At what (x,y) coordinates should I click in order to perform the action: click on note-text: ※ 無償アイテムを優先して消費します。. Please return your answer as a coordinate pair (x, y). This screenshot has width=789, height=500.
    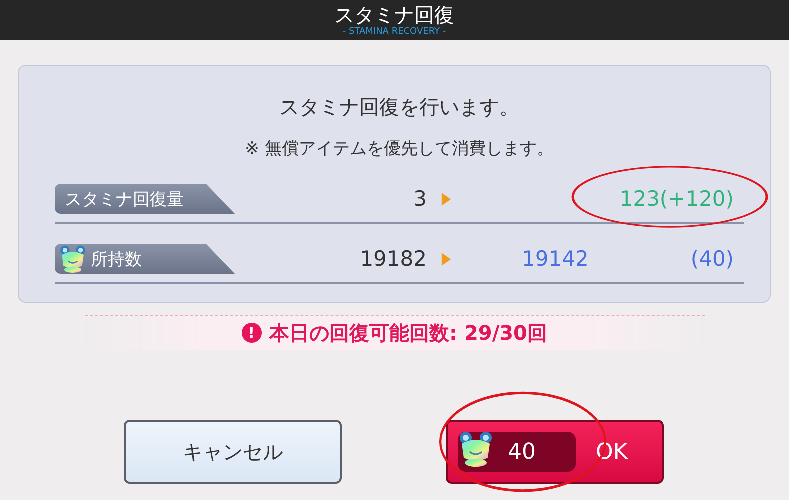
    Looking at the image, I should click on (399, 149).